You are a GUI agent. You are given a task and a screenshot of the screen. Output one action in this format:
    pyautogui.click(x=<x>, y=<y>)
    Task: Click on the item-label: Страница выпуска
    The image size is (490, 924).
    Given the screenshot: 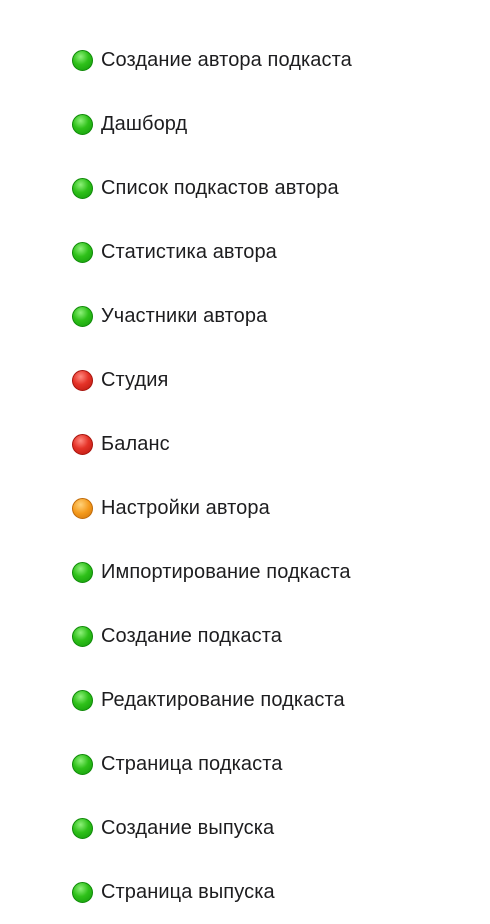 What is the action you would take?
    pyautogui.click(x=188, y=892)
    